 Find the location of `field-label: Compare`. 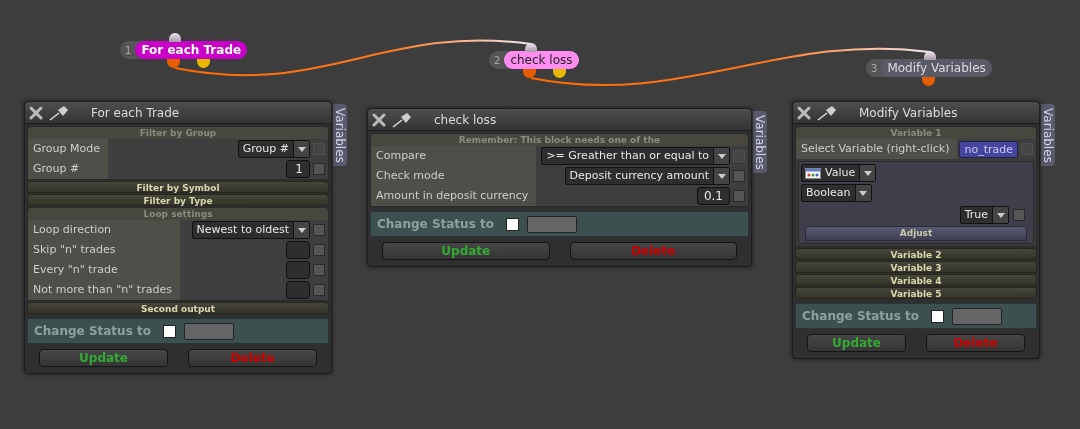

field-label: Compare is located at coordinates (454, 156).